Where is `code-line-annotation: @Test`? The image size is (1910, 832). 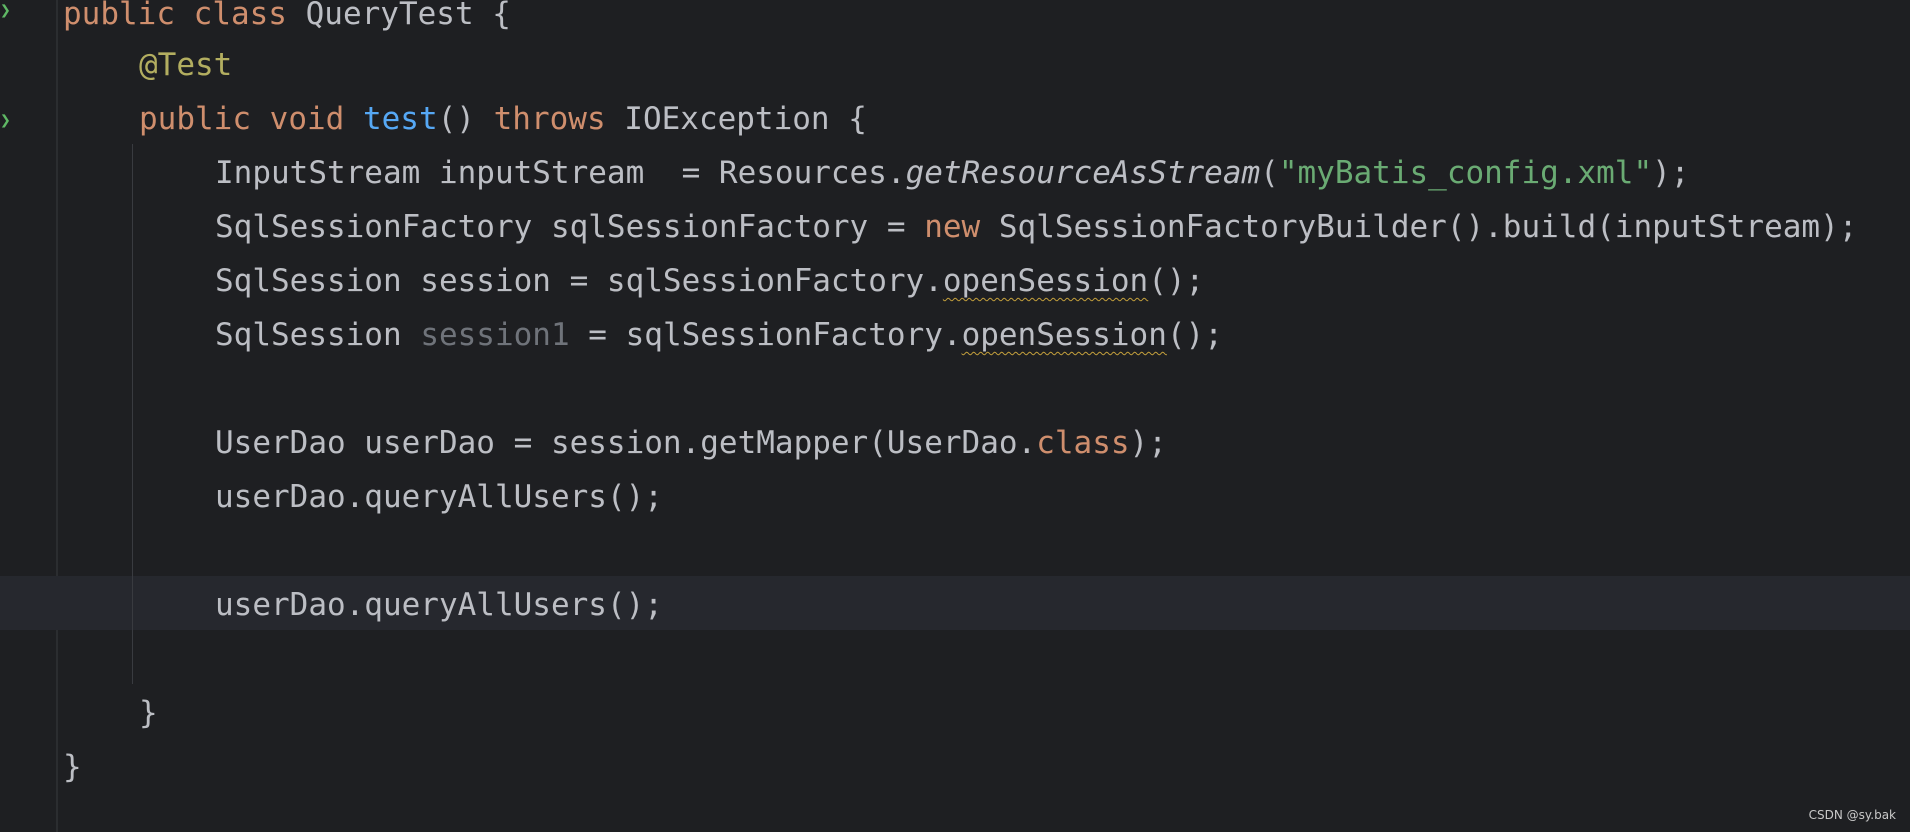 code-line-annotation: @Test is located at coordinates (185, 65).